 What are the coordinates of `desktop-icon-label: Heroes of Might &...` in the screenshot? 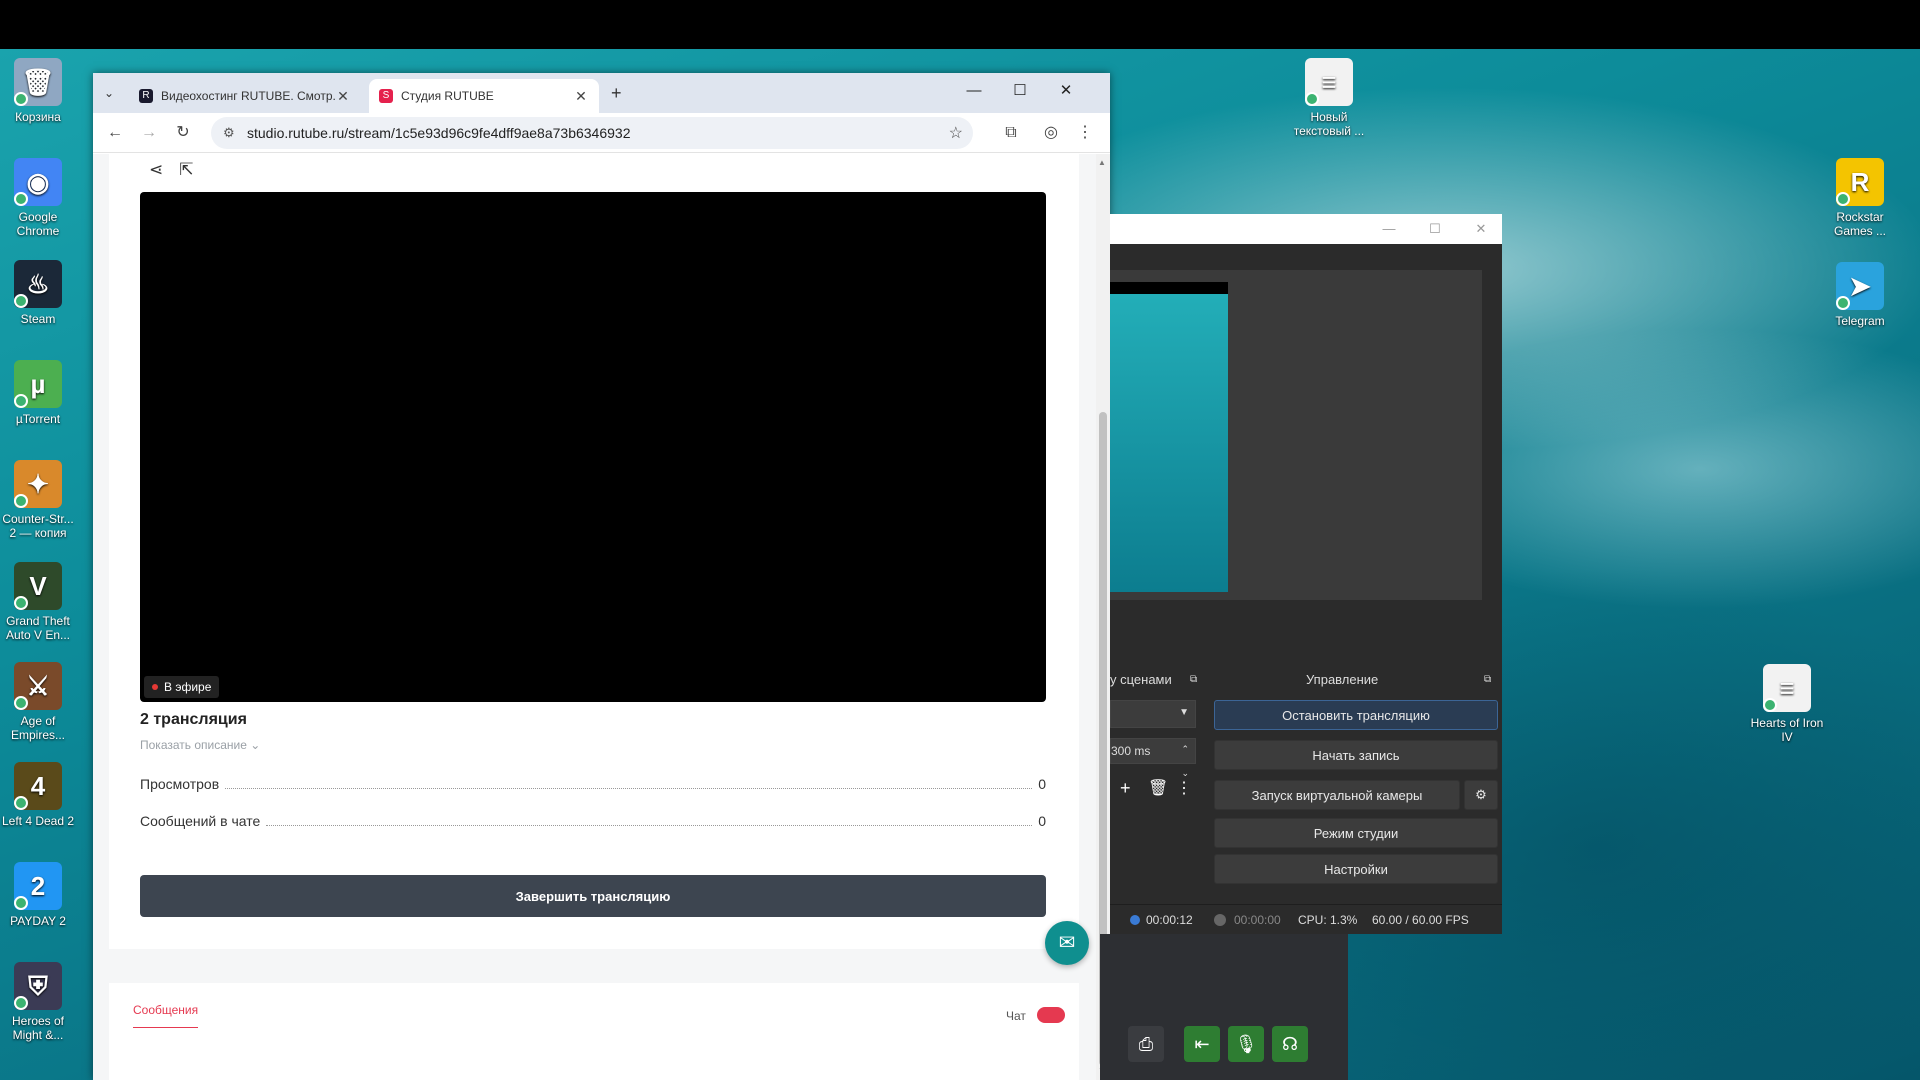 It's located at (38, 1028).